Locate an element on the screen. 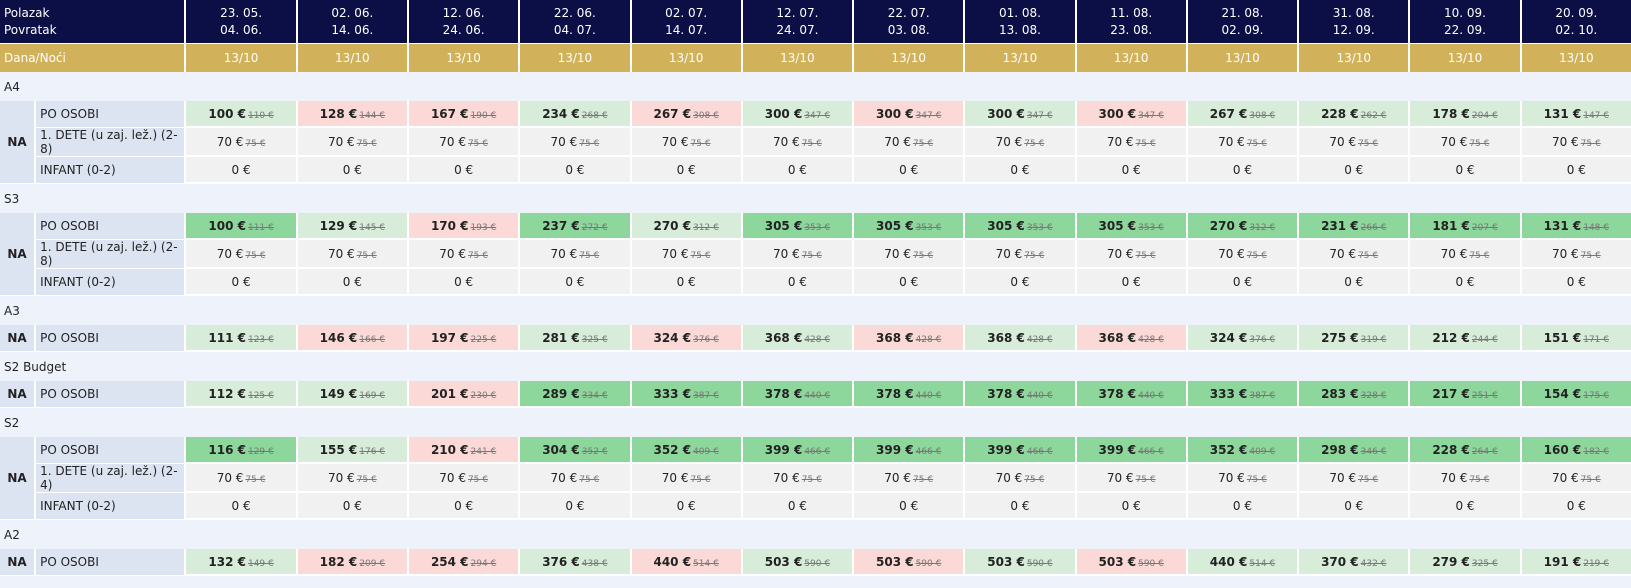 The image size is (1631, 588). price-cell: 131 €147 € is located at coordinates (1575, 114).